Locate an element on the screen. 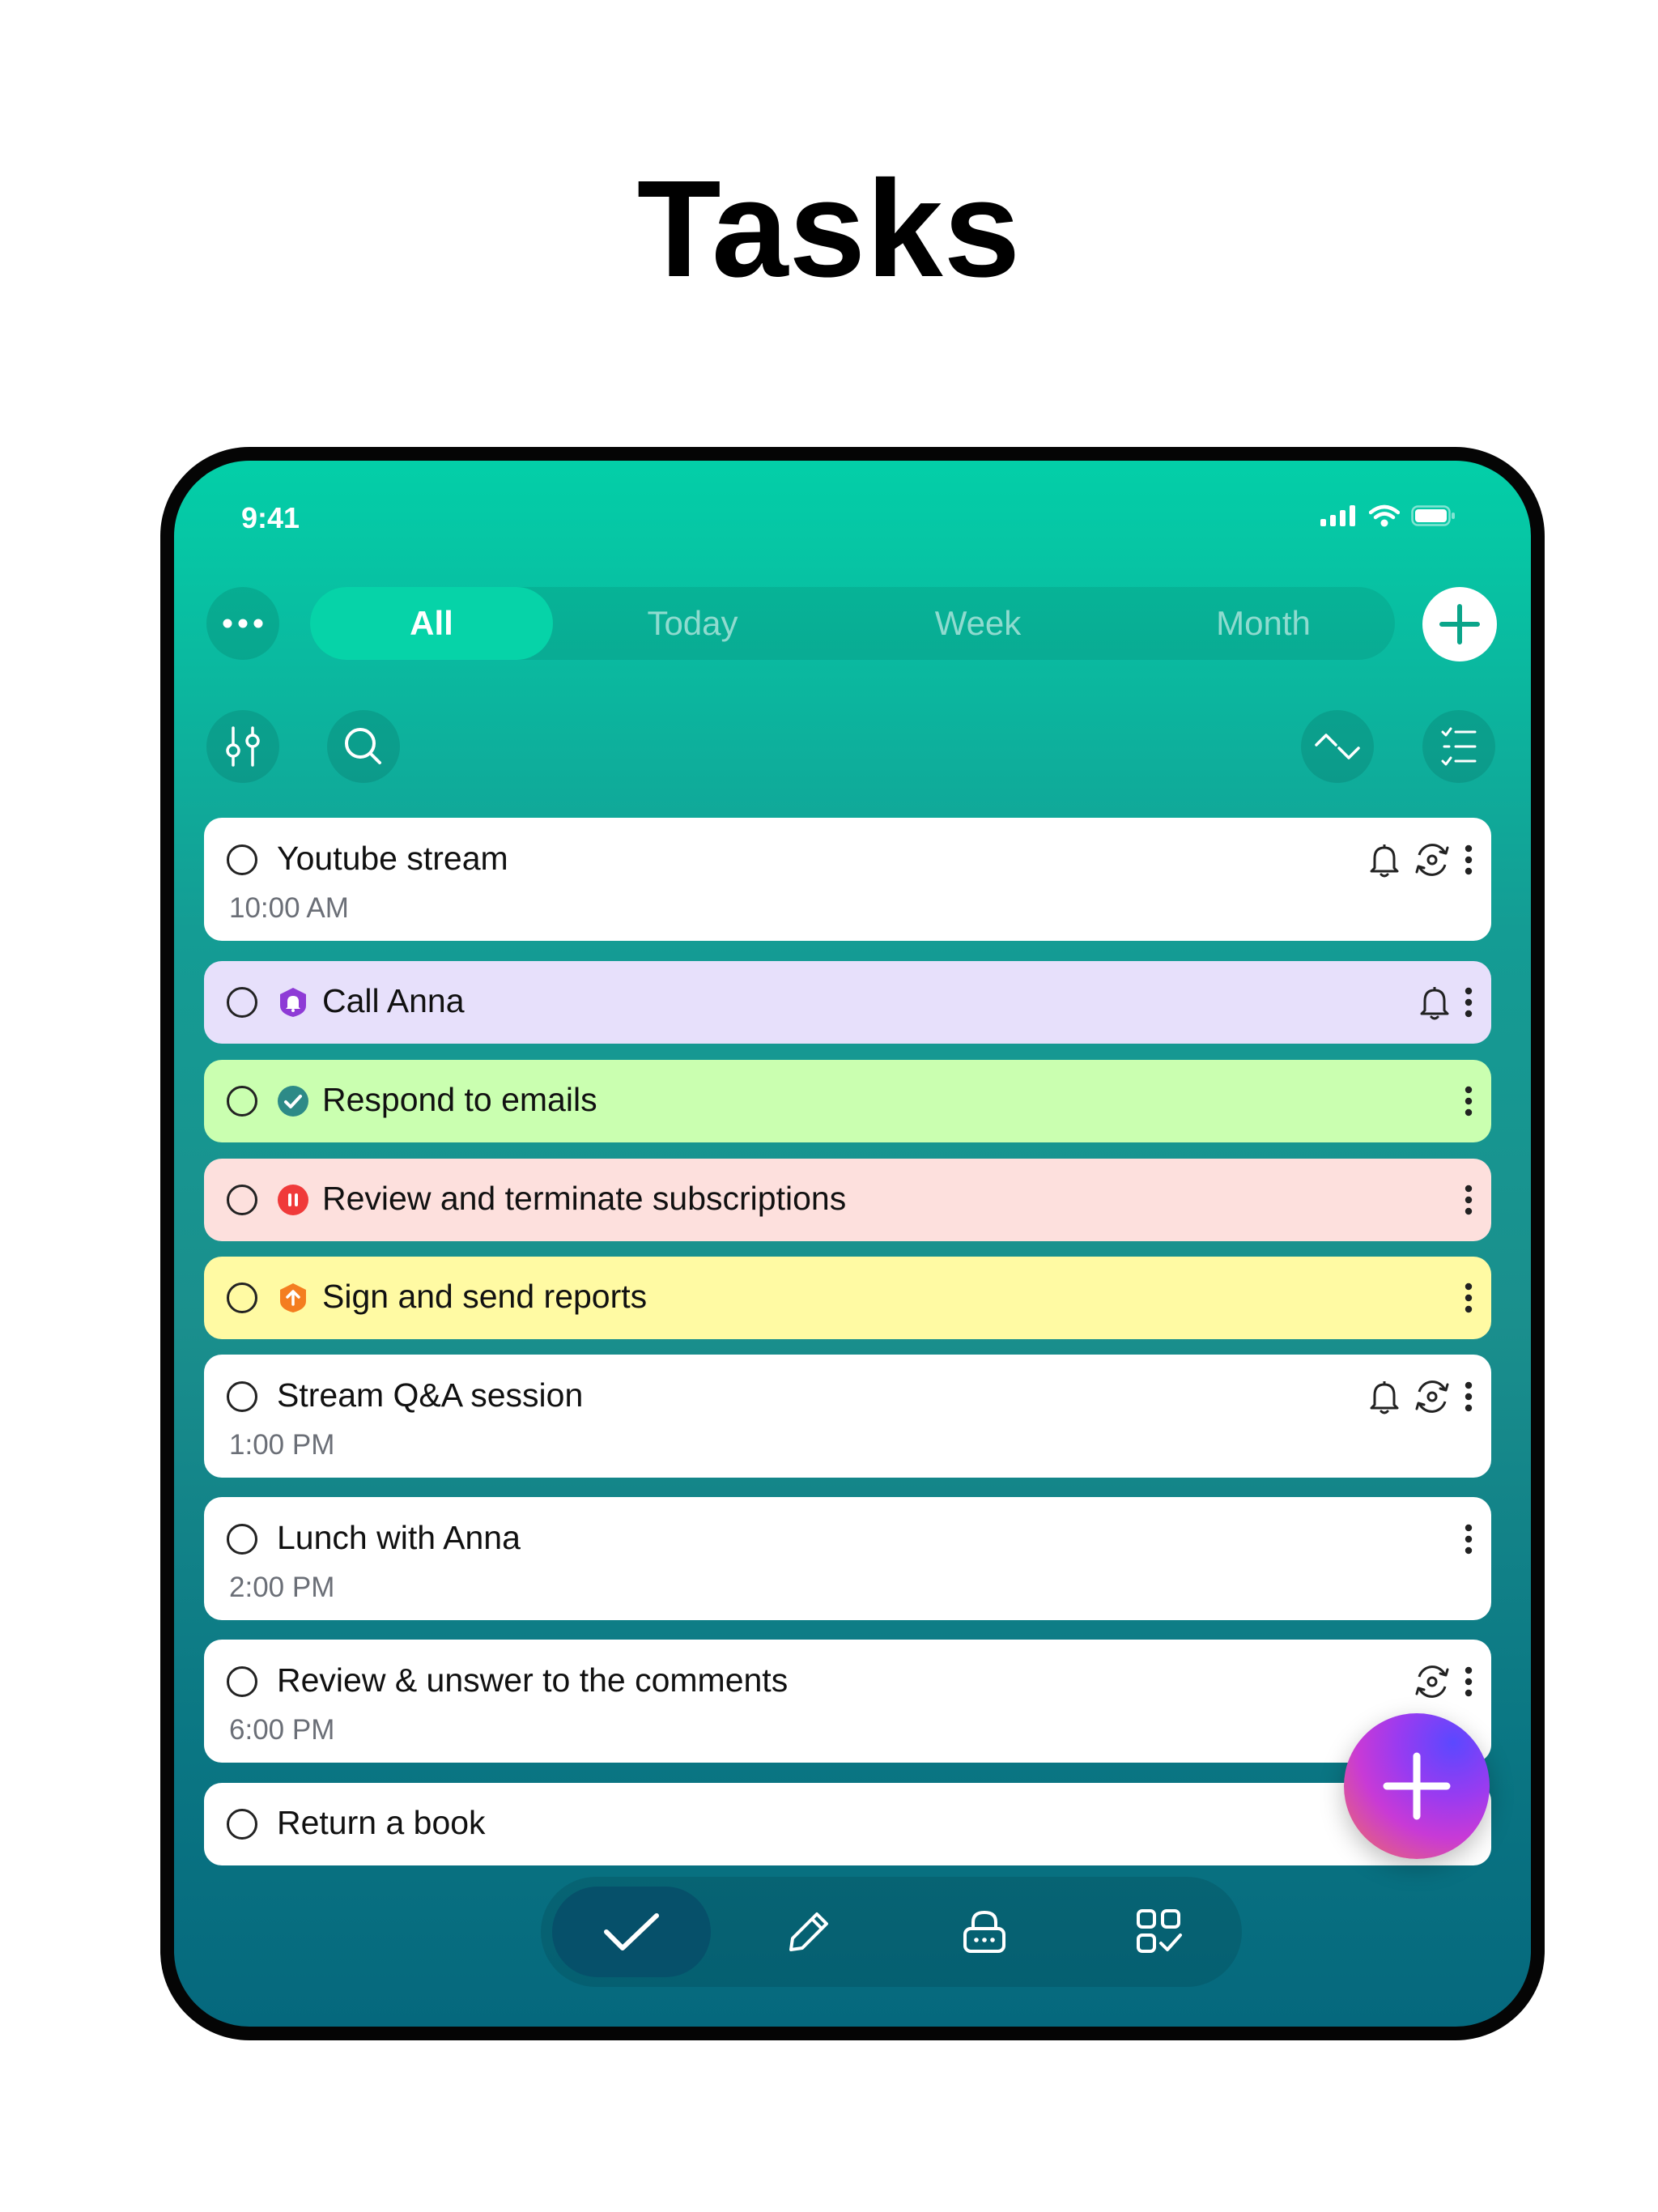 This screenshot has width=1658, height=2212. checklist-view-button is located at coordinates (1458, 747).